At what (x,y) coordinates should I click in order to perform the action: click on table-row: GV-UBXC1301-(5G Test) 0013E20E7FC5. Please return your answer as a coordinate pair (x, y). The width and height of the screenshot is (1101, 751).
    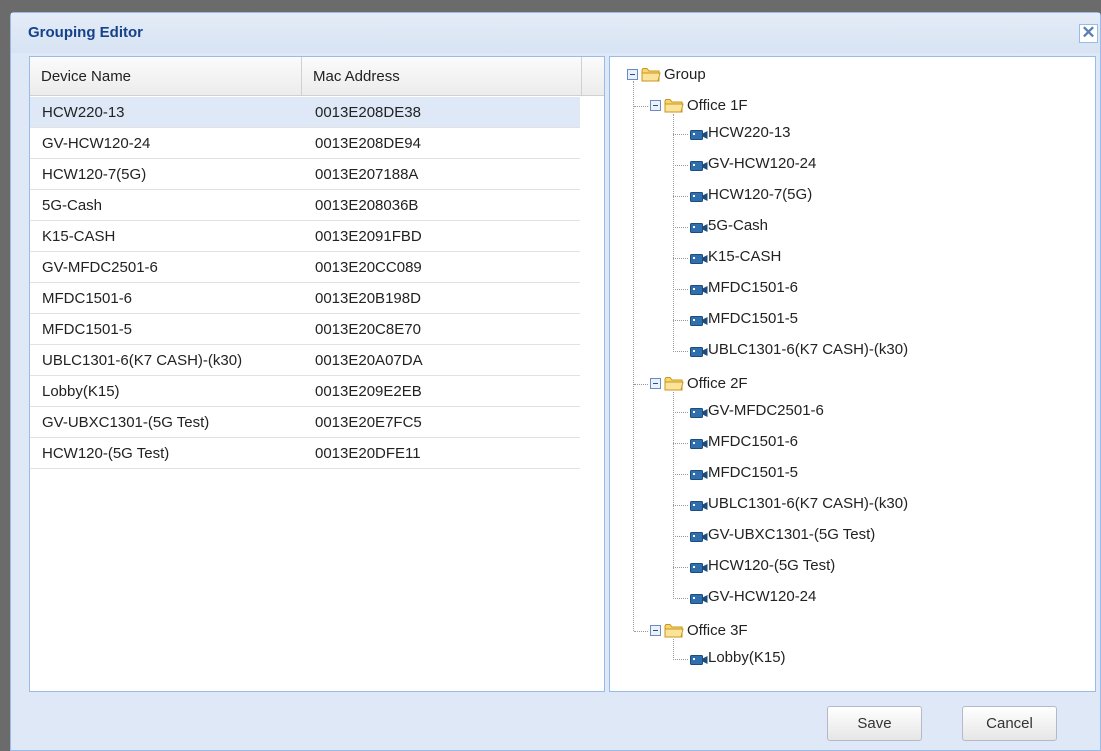
    Looking at the image, I should click on (305, 422).